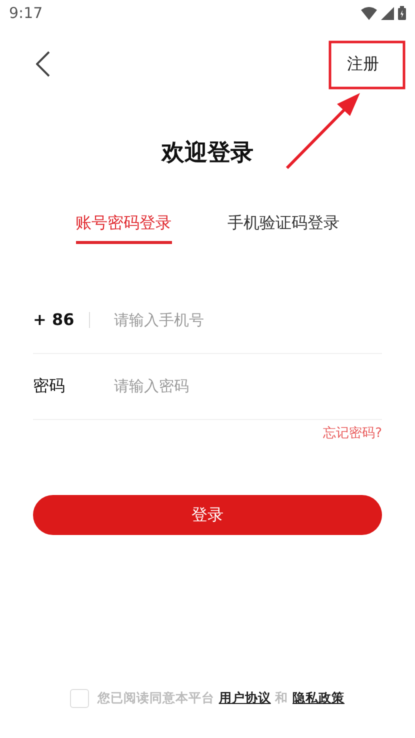  I want to click on phone-field: 请输入手机号, so click(248, 320).